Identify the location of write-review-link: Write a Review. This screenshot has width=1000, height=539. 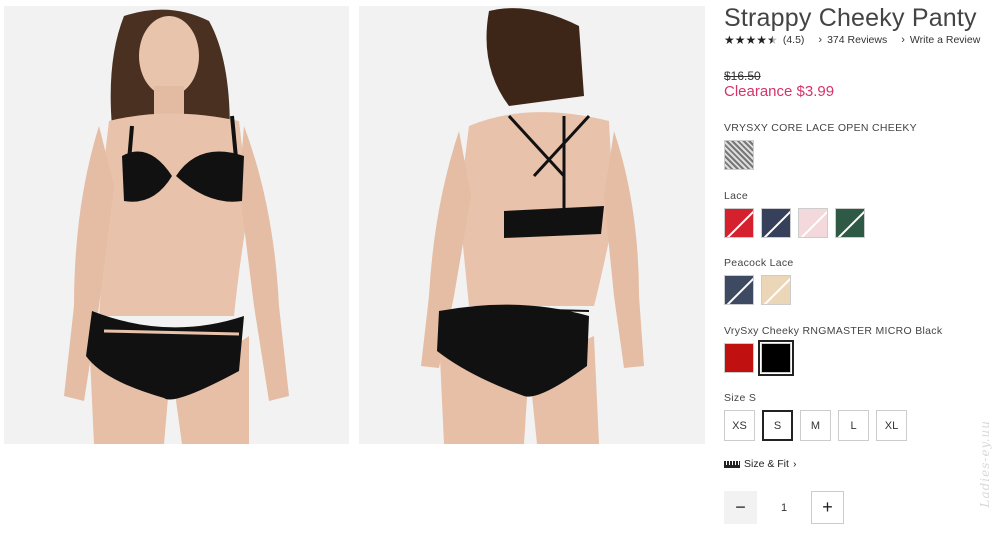
(945, 40).